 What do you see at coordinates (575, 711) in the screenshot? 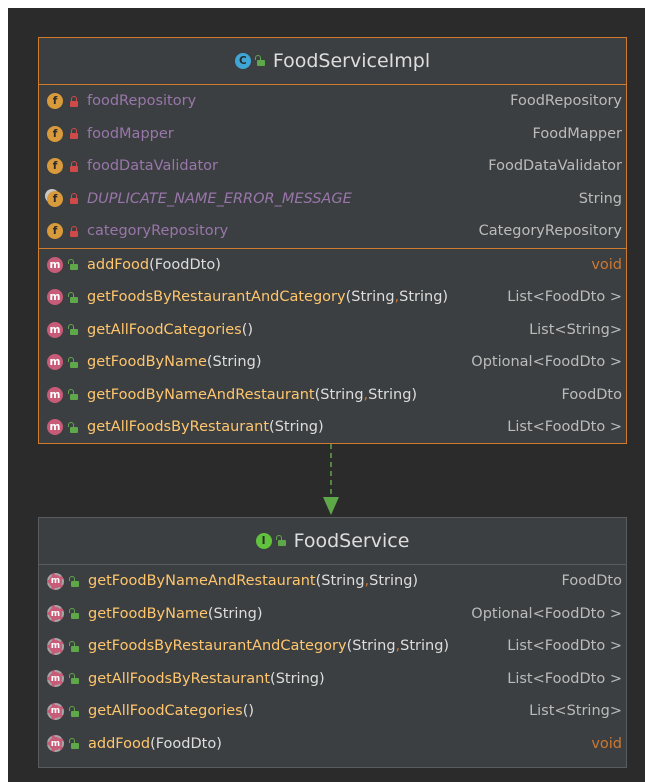
I see `method-return-type: List<String>` at bounding box center [575, 711].